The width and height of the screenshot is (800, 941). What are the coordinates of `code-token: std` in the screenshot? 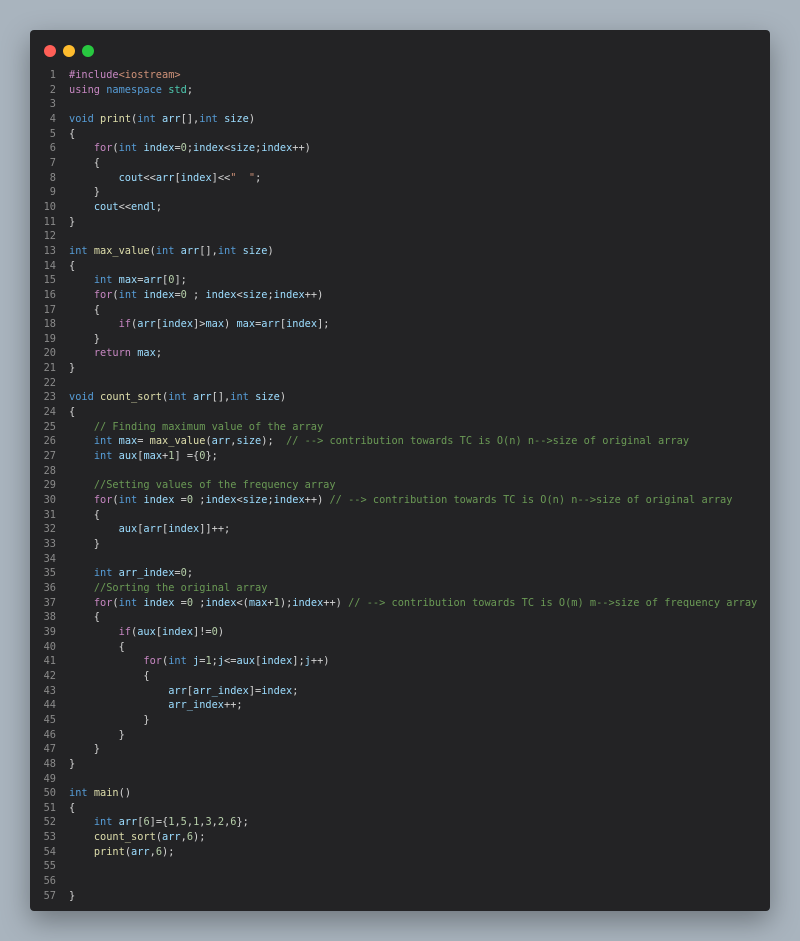 It's located at (177, 89).